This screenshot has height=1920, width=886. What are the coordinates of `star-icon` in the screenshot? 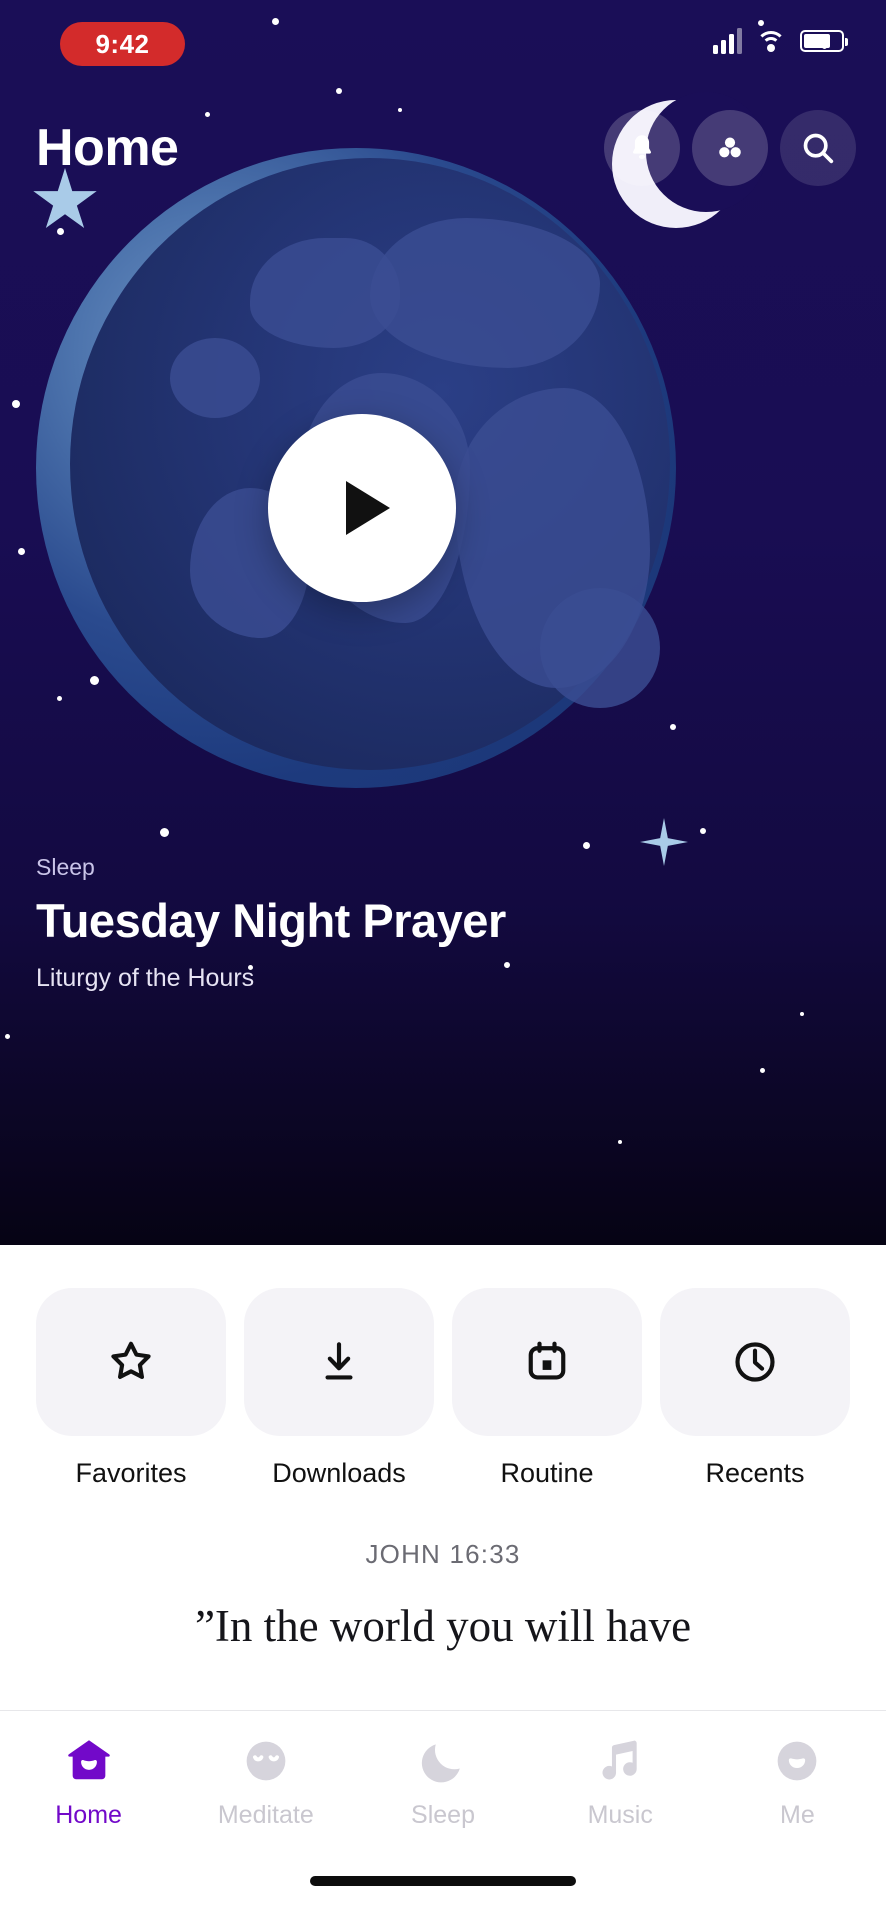 It's located at (131, 1360).